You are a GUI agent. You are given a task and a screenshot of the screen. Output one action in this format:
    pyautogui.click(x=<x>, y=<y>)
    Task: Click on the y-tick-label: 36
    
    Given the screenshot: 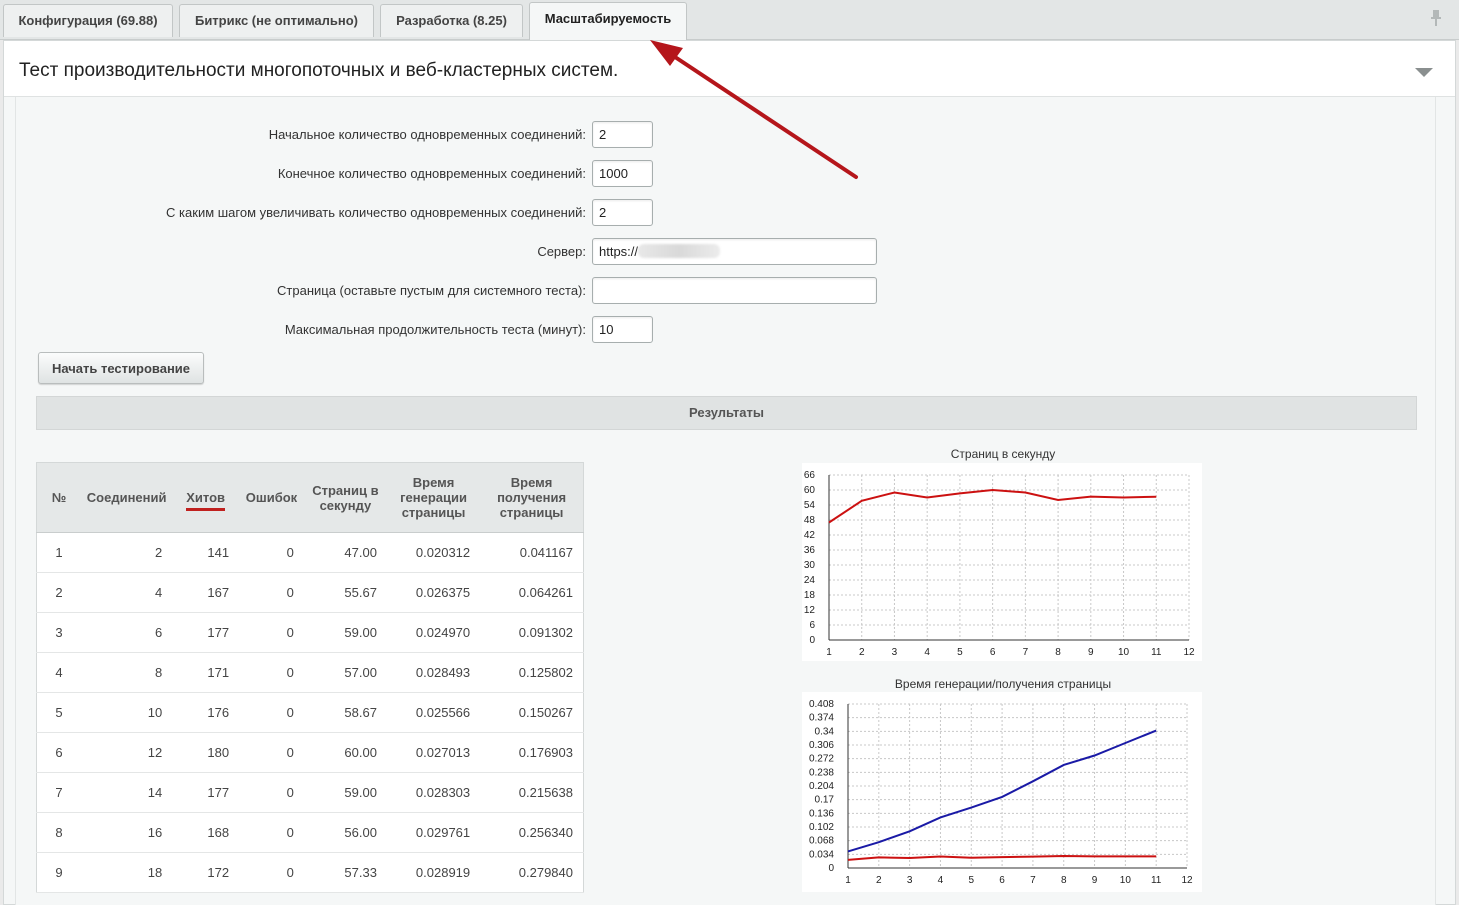 What is the action you would take?
    pyautogui.click(x=810, y=550)
    